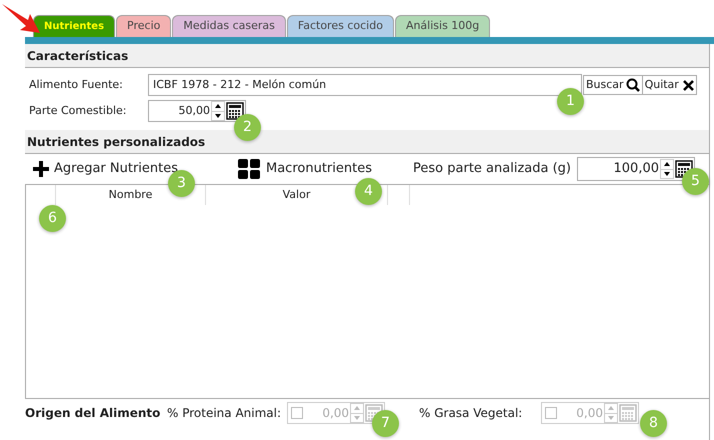 This screenshot has height=440, width=714. What do you see at coordinates (688, 85) in the screenshot?
I see `close-icon` at bounding box center [688, 85].